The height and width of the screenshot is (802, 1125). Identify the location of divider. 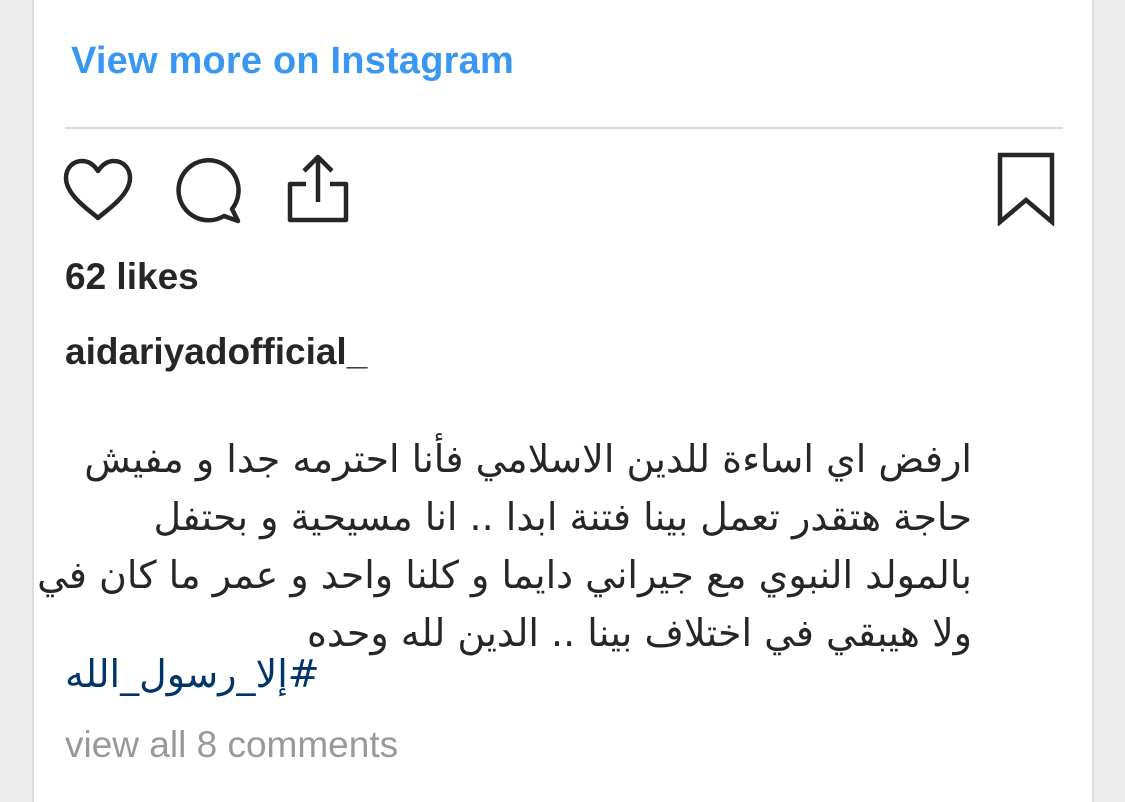
(564, 128).